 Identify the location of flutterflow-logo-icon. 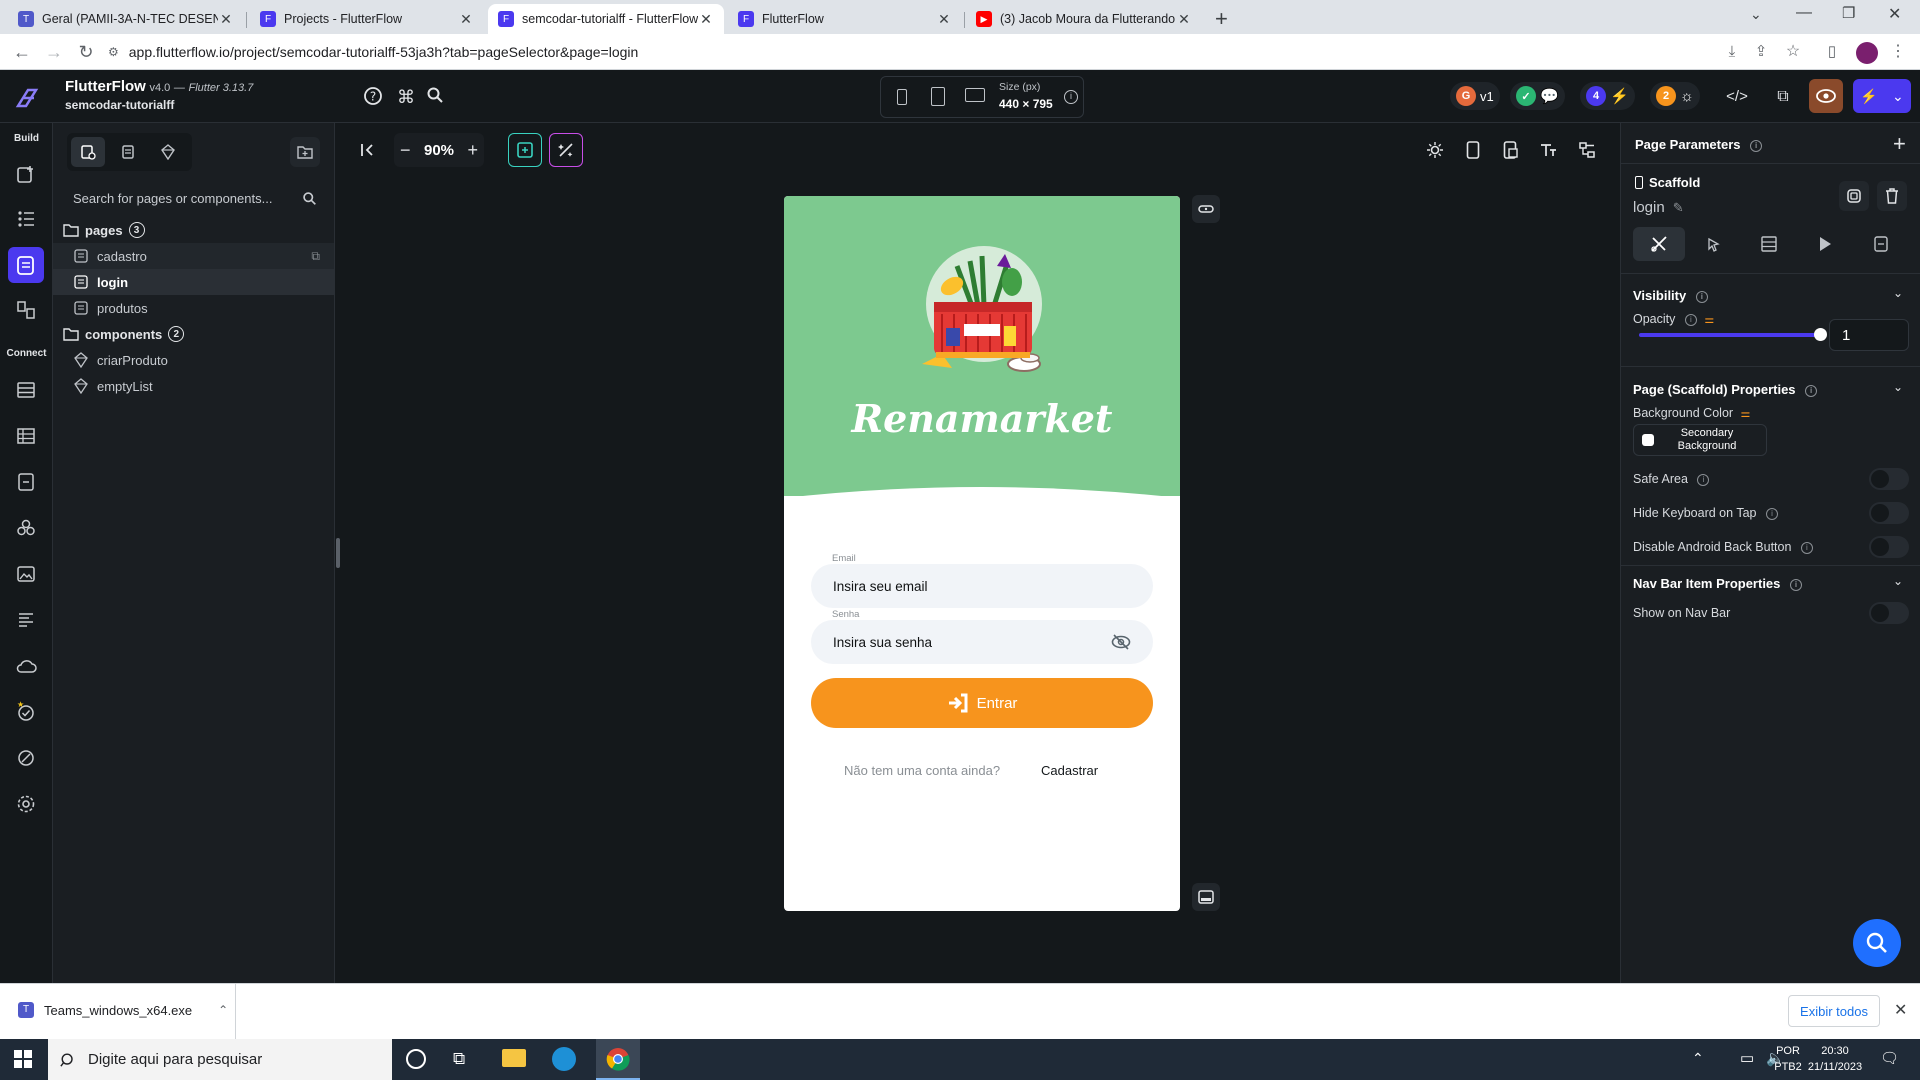
(27, 97).